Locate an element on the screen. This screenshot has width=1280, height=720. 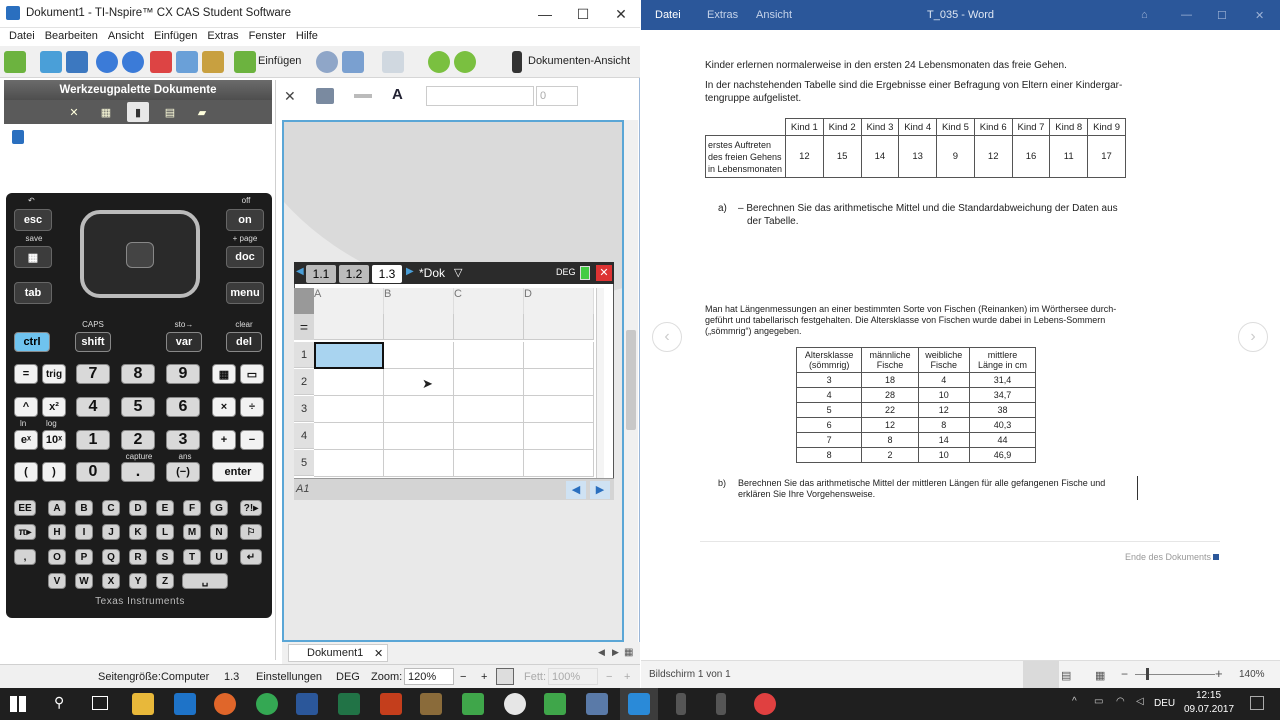
zoom-in-word-icon: + is located at coordinates (1219, 673).